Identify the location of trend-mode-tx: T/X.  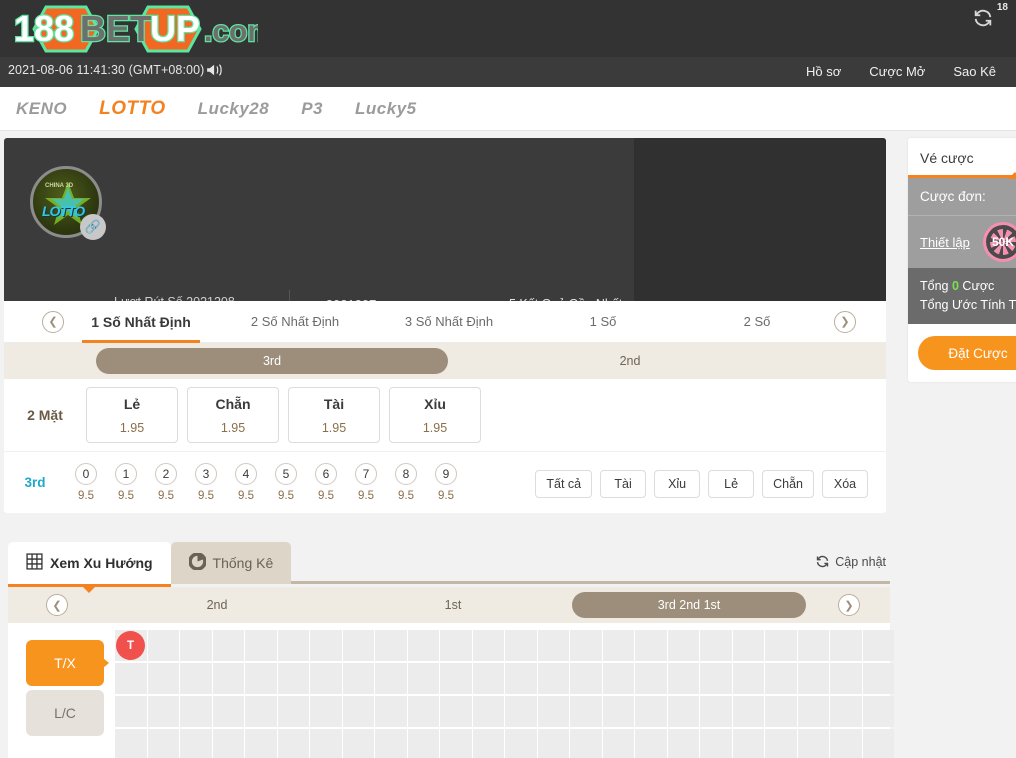
(67, 663).